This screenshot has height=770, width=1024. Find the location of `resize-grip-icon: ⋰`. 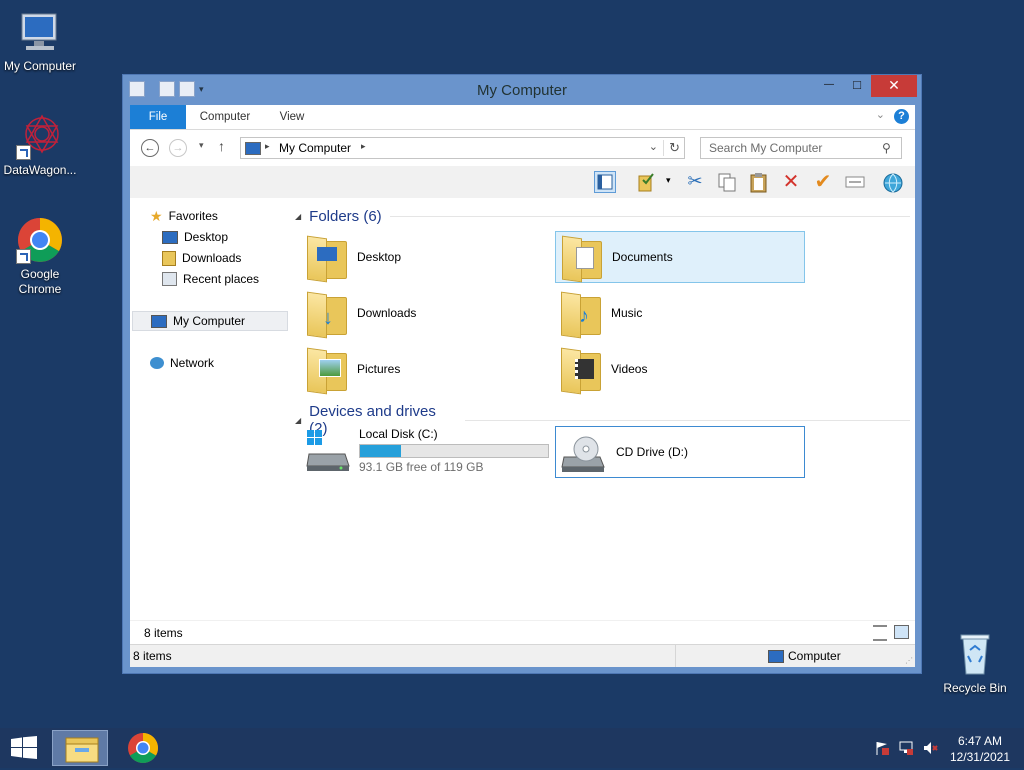

resize-grip-icon: ⋰ is located at coordinates (909, 660).